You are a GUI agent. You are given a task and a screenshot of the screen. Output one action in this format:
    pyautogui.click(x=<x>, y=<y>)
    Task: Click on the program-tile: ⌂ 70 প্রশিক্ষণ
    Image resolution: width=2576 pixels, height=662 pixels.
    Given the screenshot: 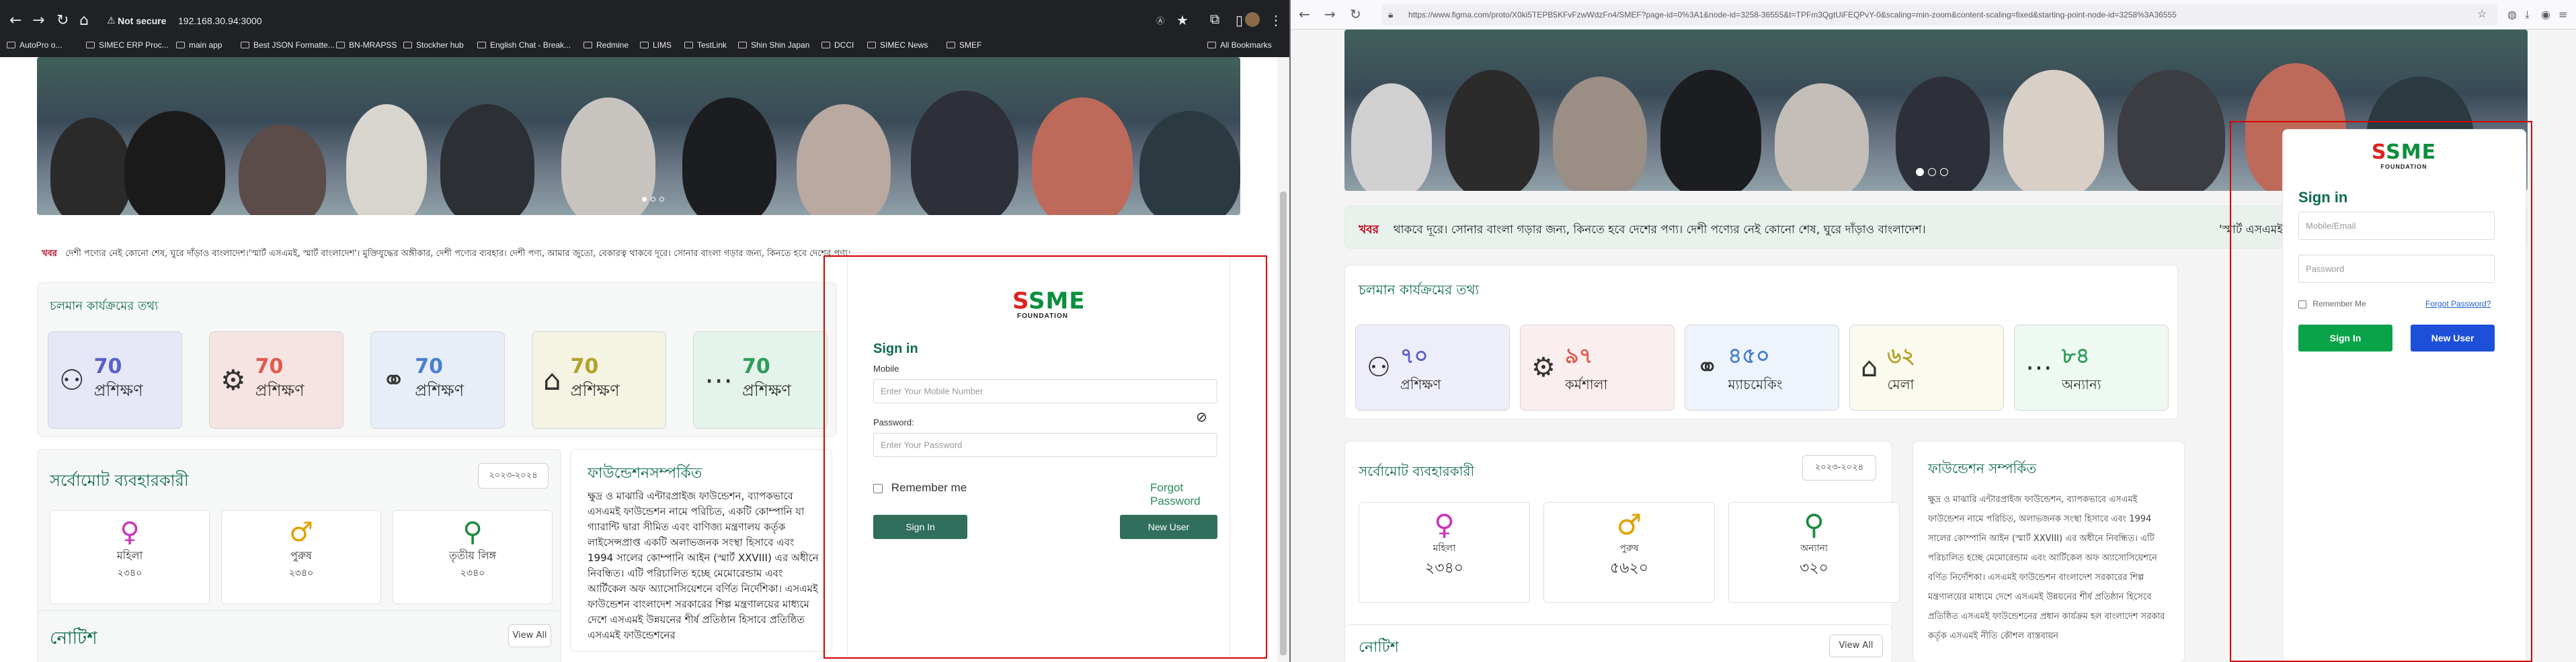 What is the action you would take?
    pyautogui.click(x=599, y=380)
    